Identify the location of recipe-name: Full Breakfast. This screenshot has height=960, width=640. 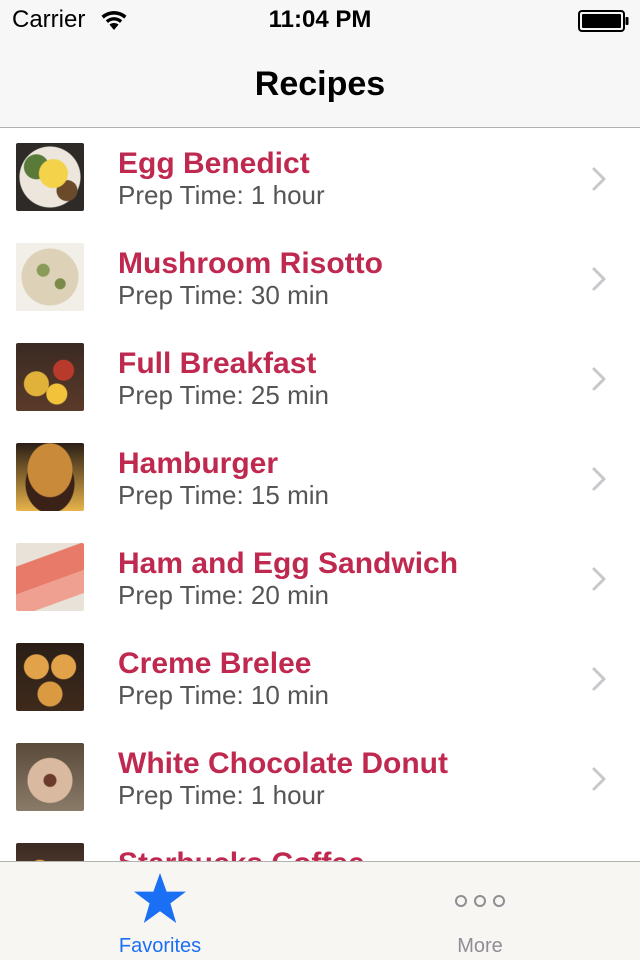
(217, 363).